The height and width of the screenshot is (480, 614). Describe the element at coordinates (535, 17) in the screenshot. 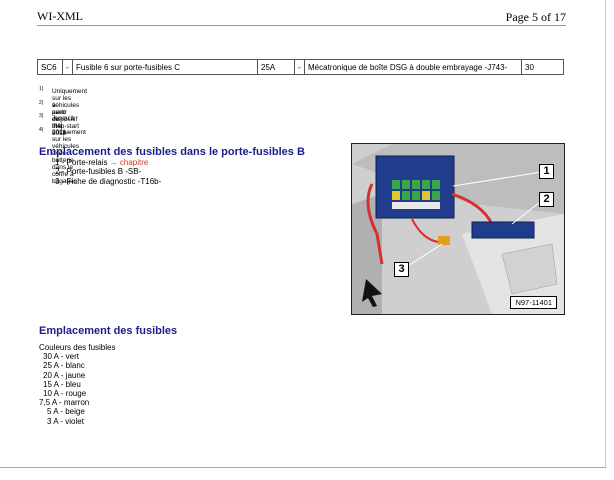

I see `page-number: Page 5 of 17` at that location.